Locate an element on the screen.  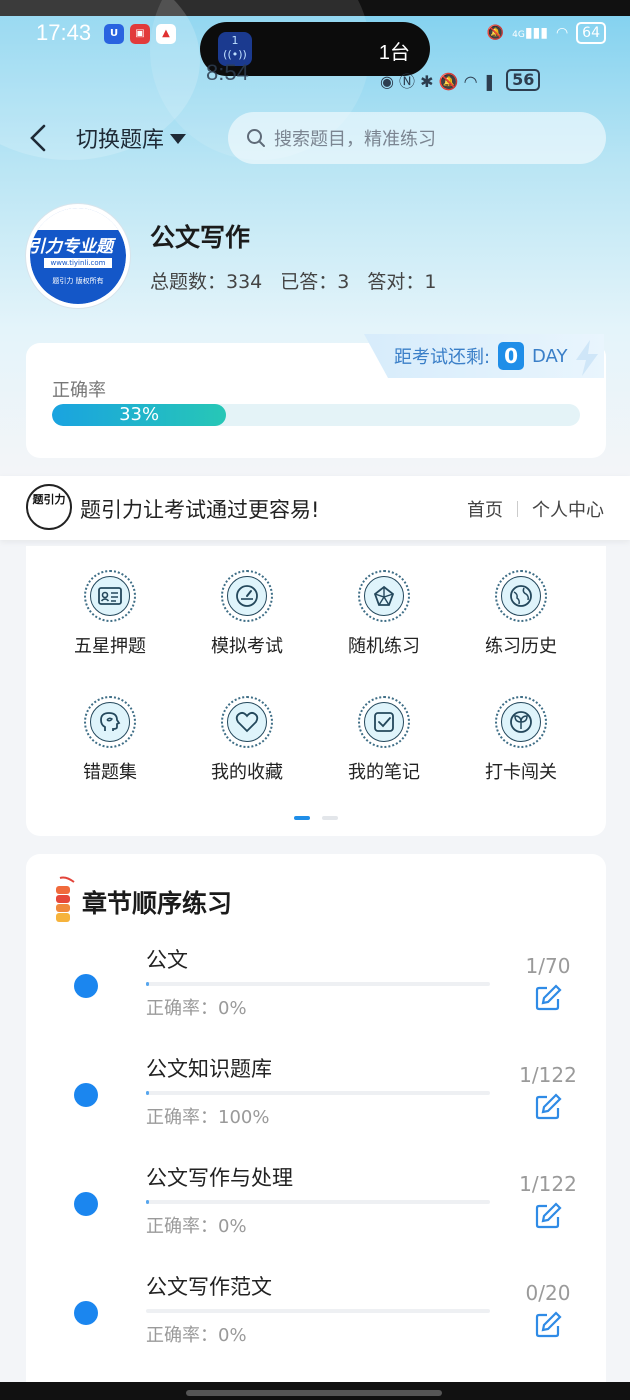
page-dot-active is located at coordinates (302, 818).